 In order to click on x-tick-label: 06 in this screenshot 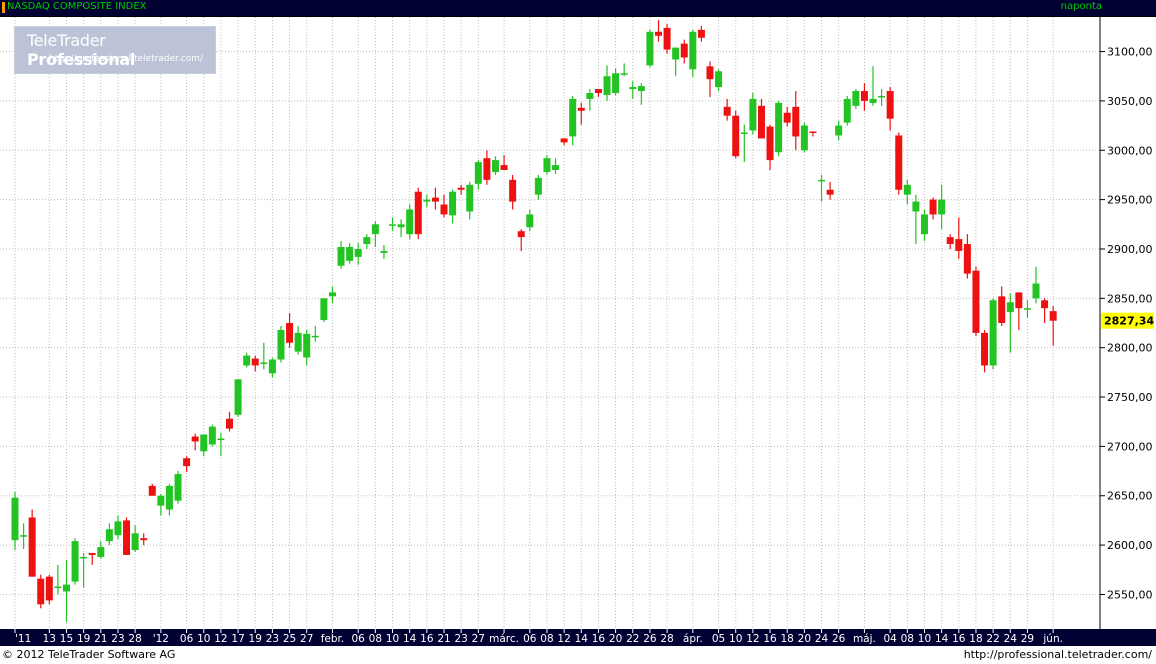, I will do `click(187, 639)`.